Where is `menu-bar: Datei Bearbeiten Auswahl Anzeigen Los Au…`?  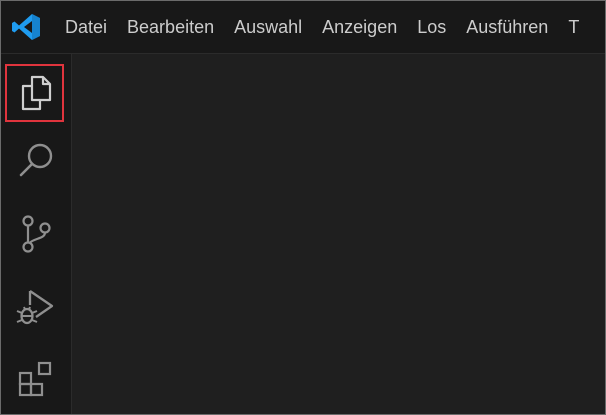 menu-bar: Datei Bearbeiten Auswahl Anzeigen Los Au… is located at coordinates (322, 27).